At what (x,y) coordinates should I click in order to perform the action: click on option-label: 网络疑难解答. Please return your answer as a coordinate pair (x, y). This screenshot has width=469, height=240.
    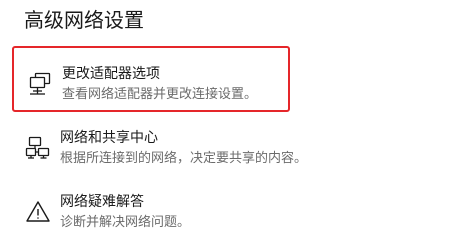
    Looking at the image, I should click on (102, 202).